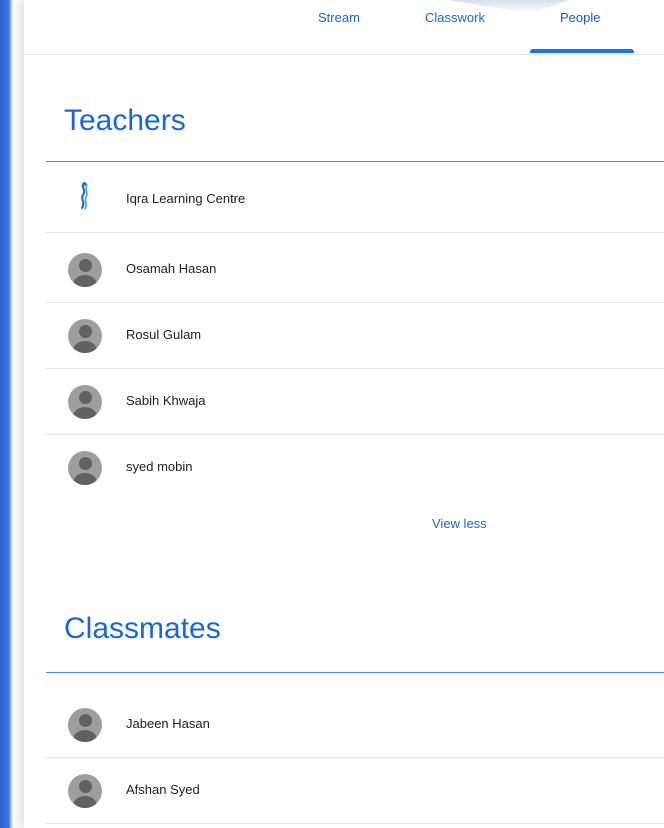 The height and width of the screenshot is (828, 664). What do you see at coordinates (344, 27) in the screenshot?
I see `tab-bar: Stream Classwork People` at bounding box center [344, 27].